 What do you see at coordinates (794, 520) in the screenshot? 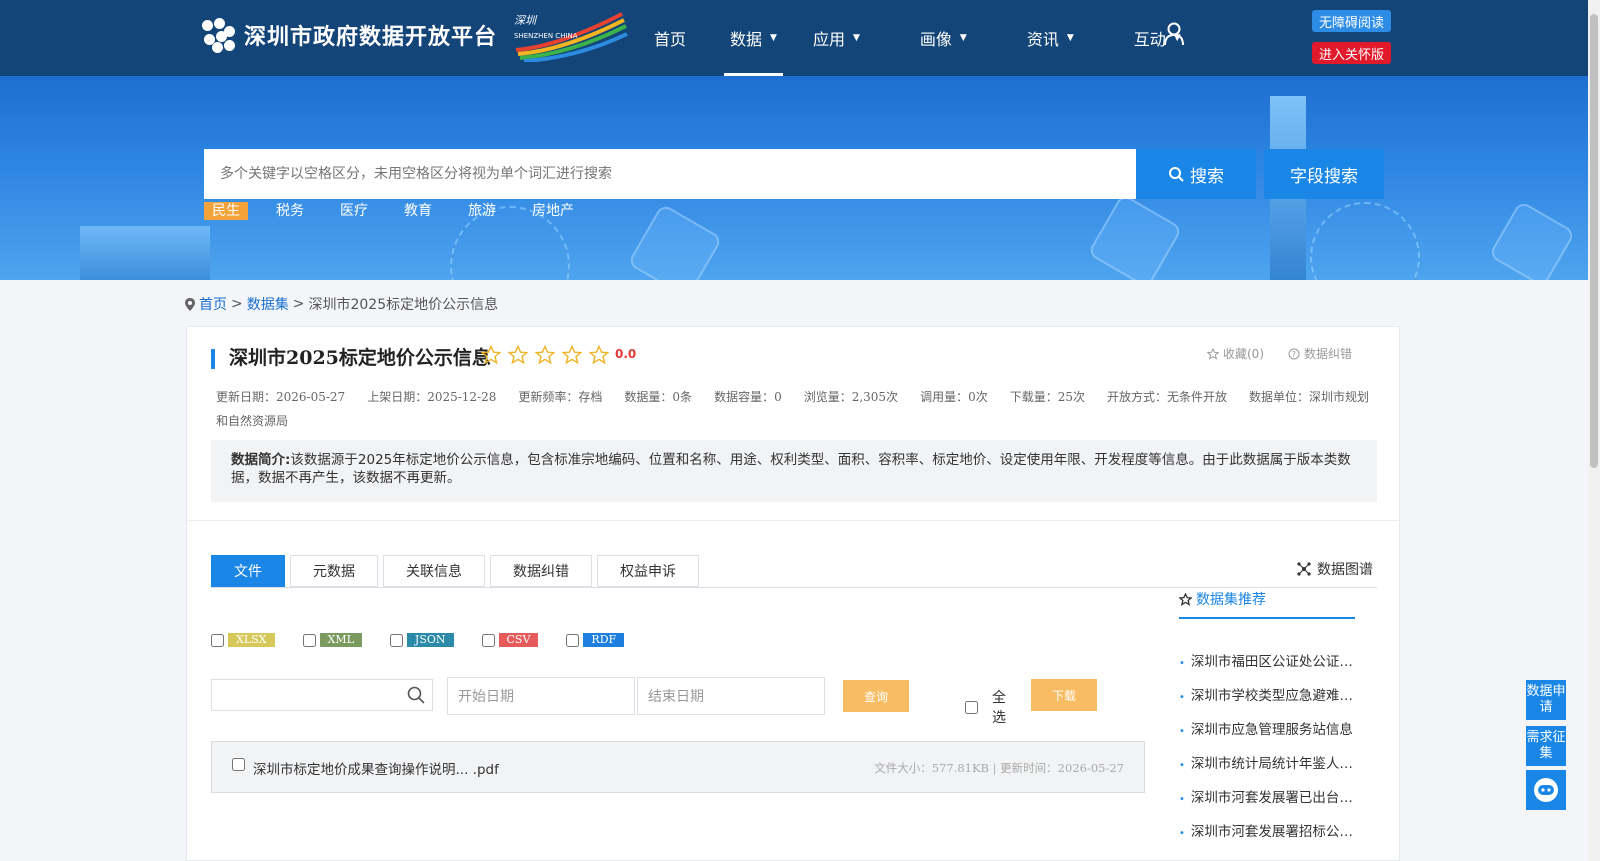
I see `section-divider` at bounding box center [794, 520].